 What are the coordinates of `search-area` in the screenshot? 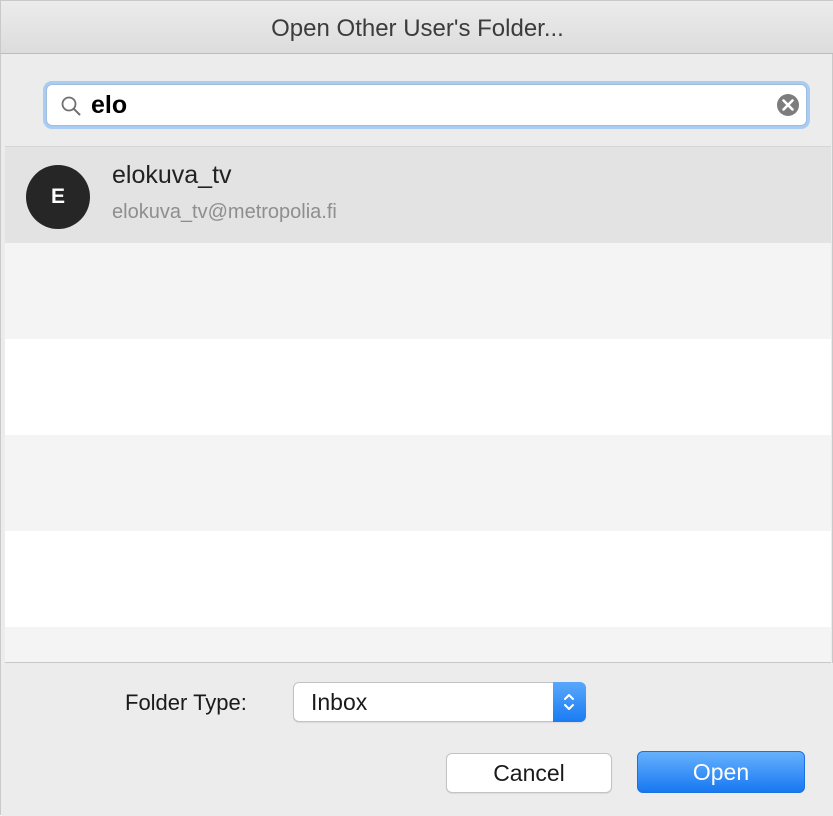 It's located at (418, 100).